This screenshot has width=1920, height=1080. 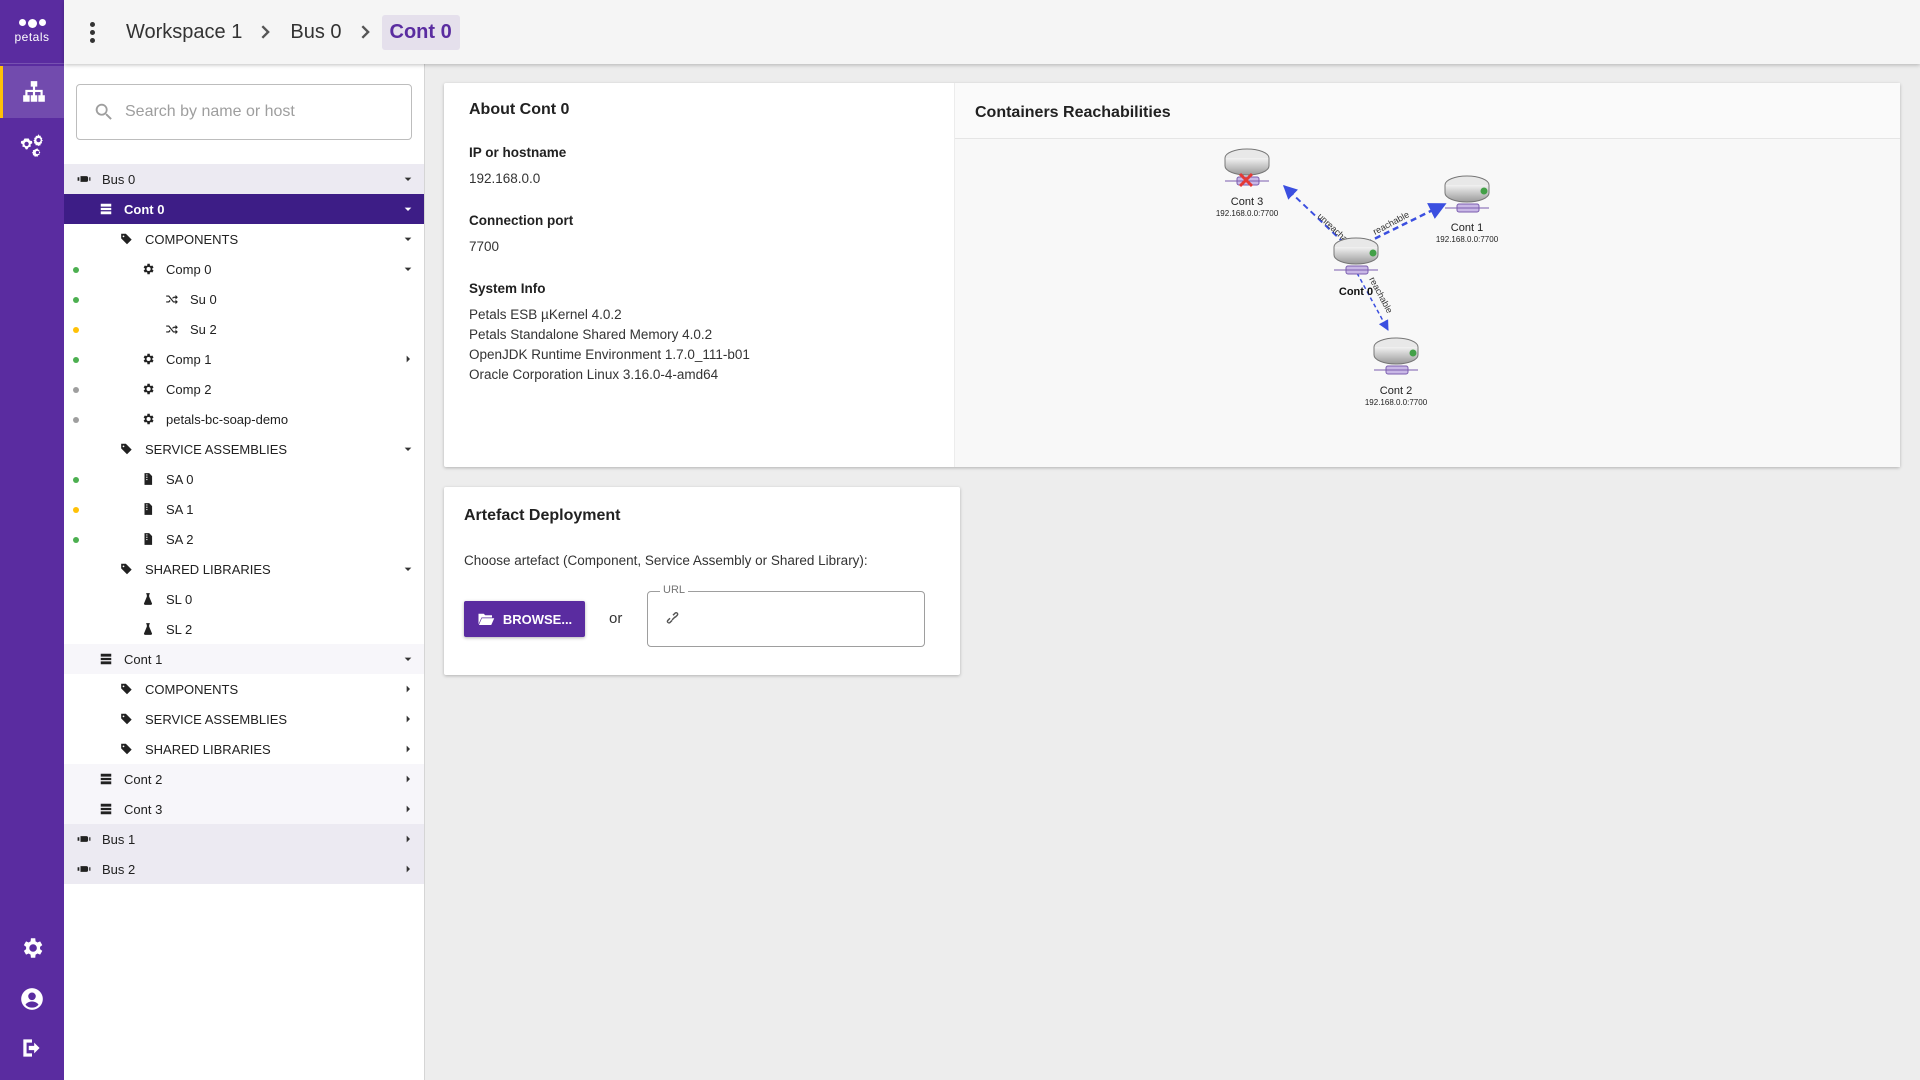 I want to click on tree-item-bus-1: Bus 1, so click(x=244, y=839).